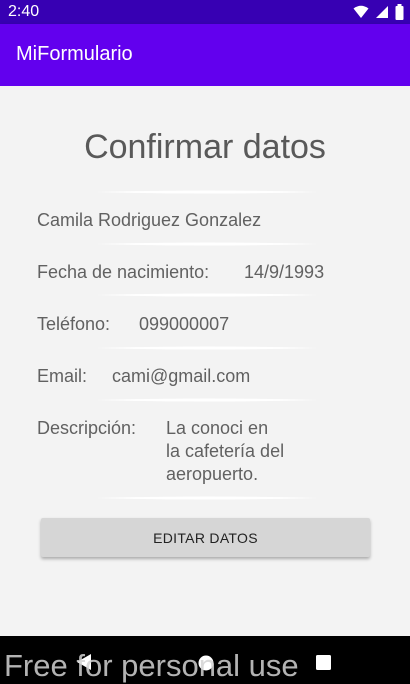 The image size is (410, 684). Describe the element at coordinates (74, 54) in the screenshot. I see `app-title: MiFormulario` at that location.